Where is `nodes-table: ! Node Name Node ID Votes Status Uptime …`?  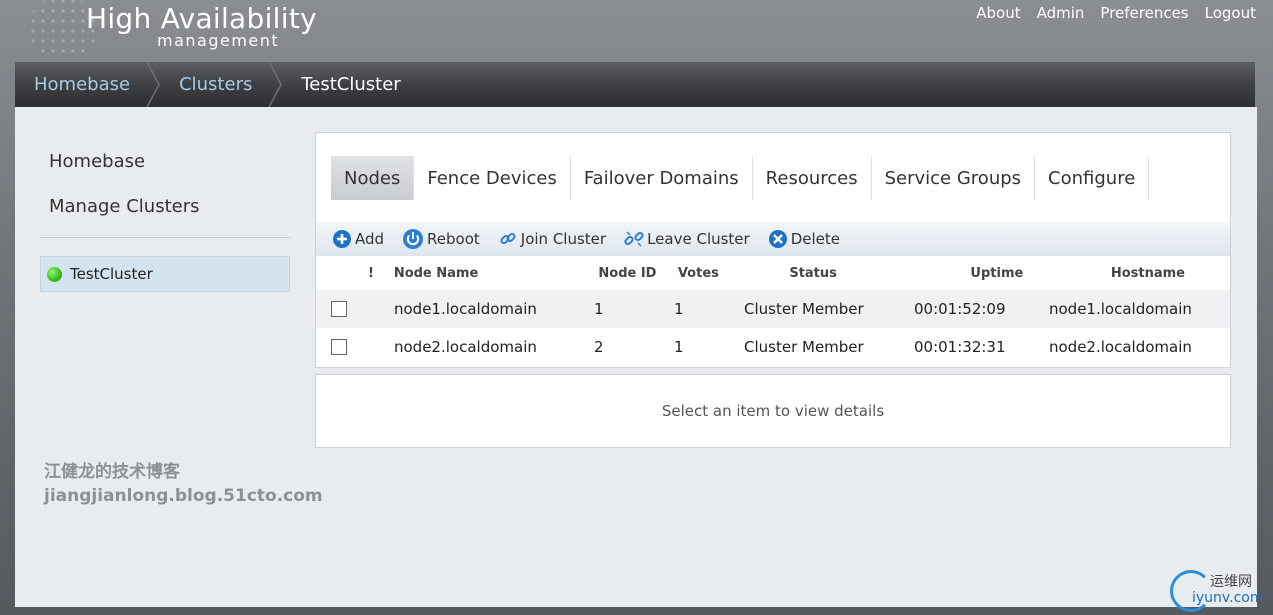
nodes-table: ! Node Name Node ID Votes Status Uptime … is located at coordinates (773, 311).